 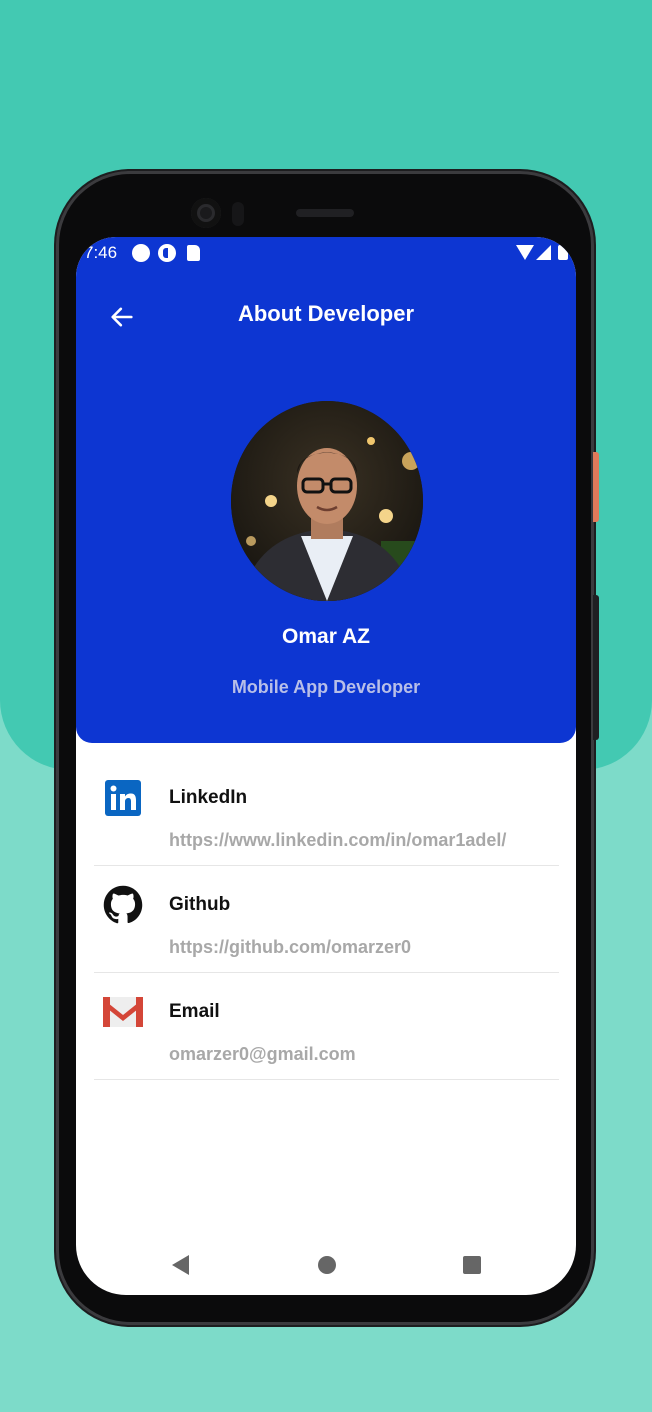 I want to click on profile-role: Mobile App Developer, so click(x=326, y=687).